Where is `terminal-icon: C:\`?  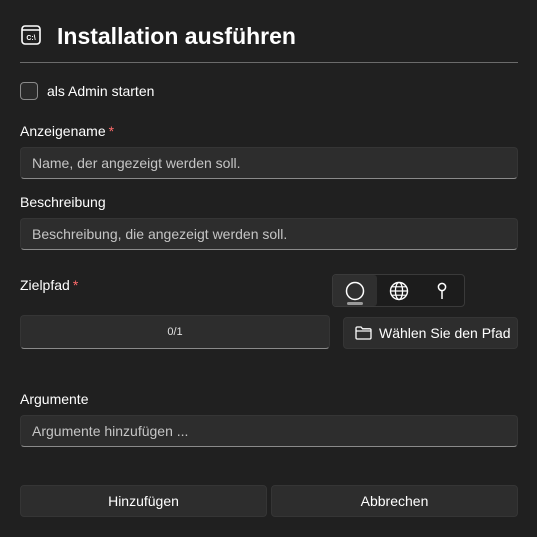 terminal-icon: C:\ is located at coordinates (31, 35).